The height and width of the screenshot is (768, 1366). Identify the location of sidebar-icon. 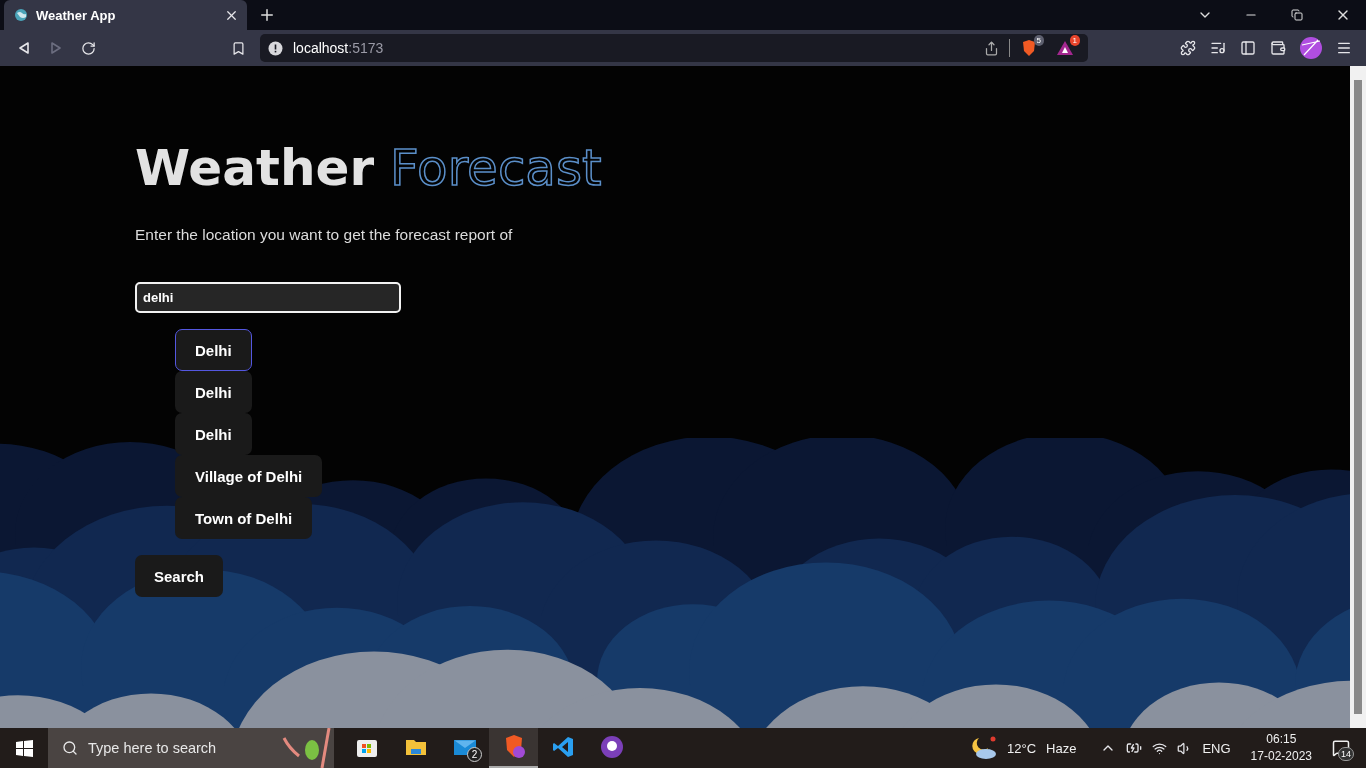
(1248, 48).